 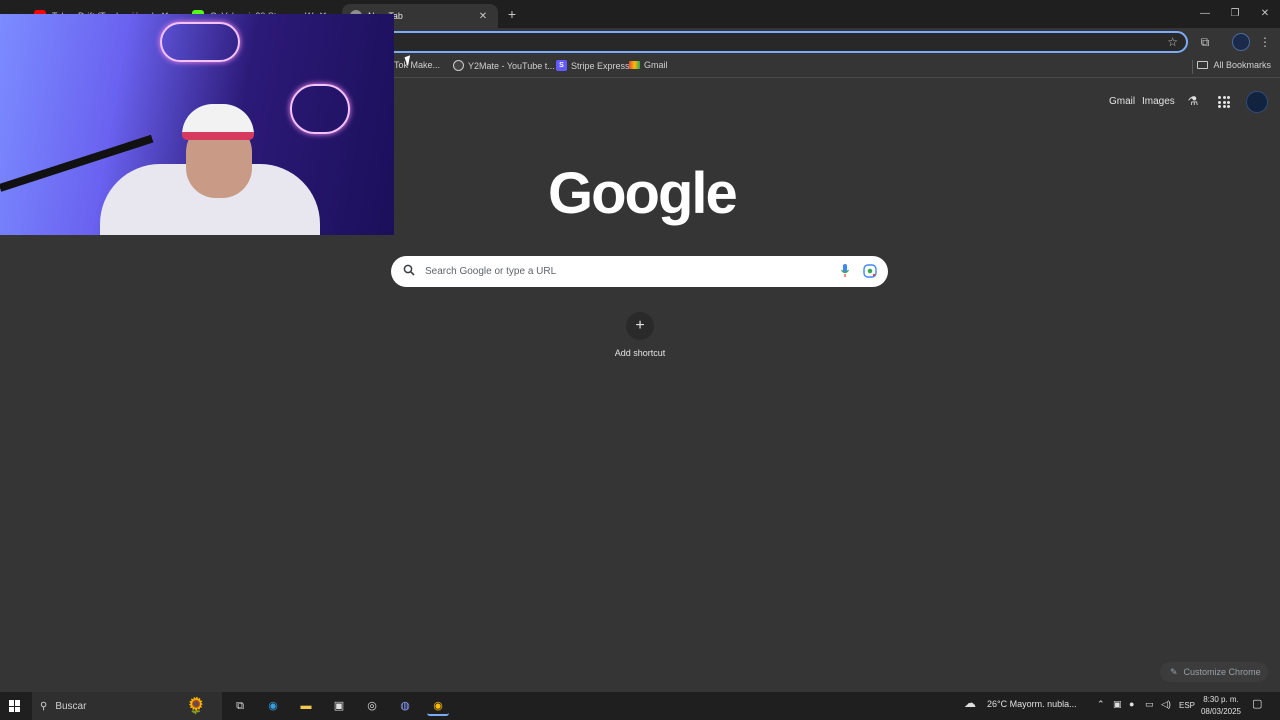 I want to click on new-tab-button: +, so click(x=512, y=14).